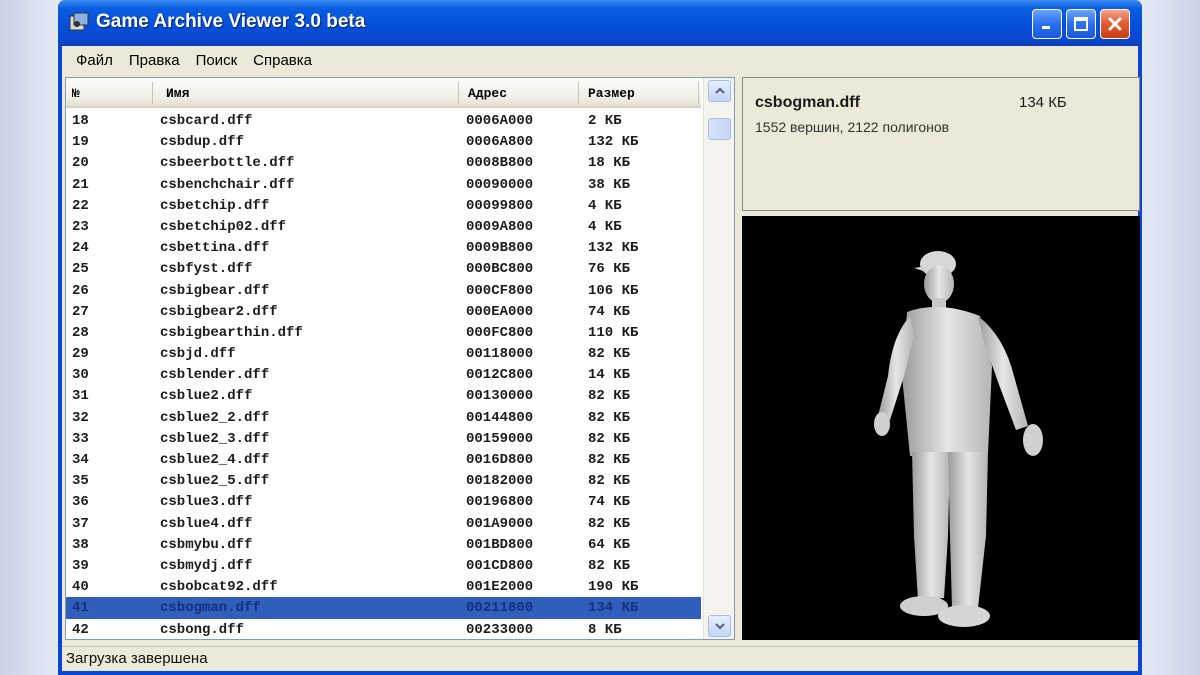  I want to click on row-address: 0012C800, so click(500, 375).